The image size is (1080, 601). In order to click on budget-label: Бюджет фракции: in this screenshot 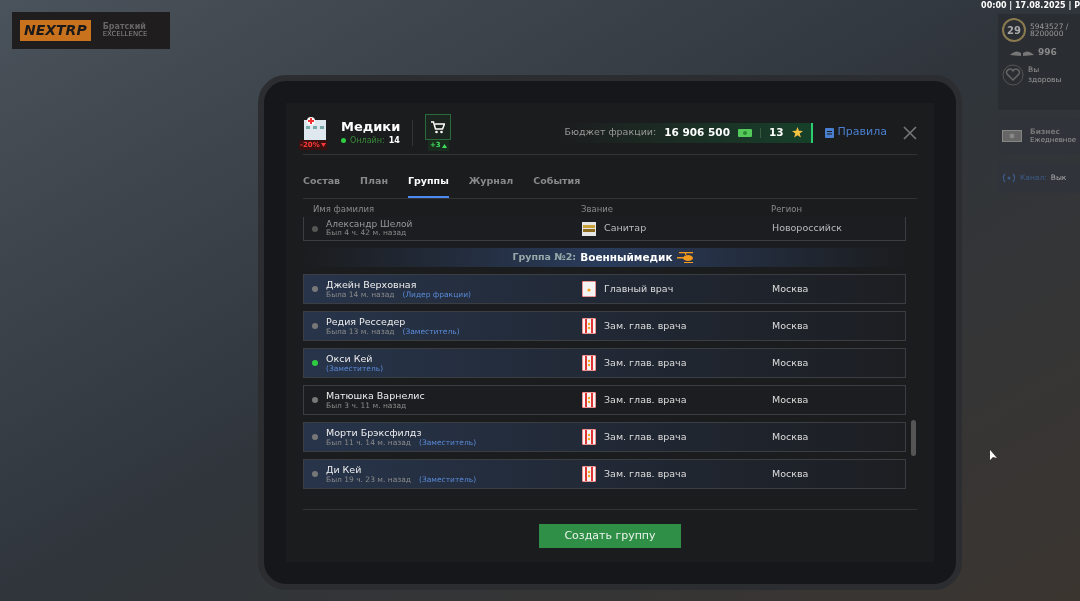, I will do `click(610, 132)`.